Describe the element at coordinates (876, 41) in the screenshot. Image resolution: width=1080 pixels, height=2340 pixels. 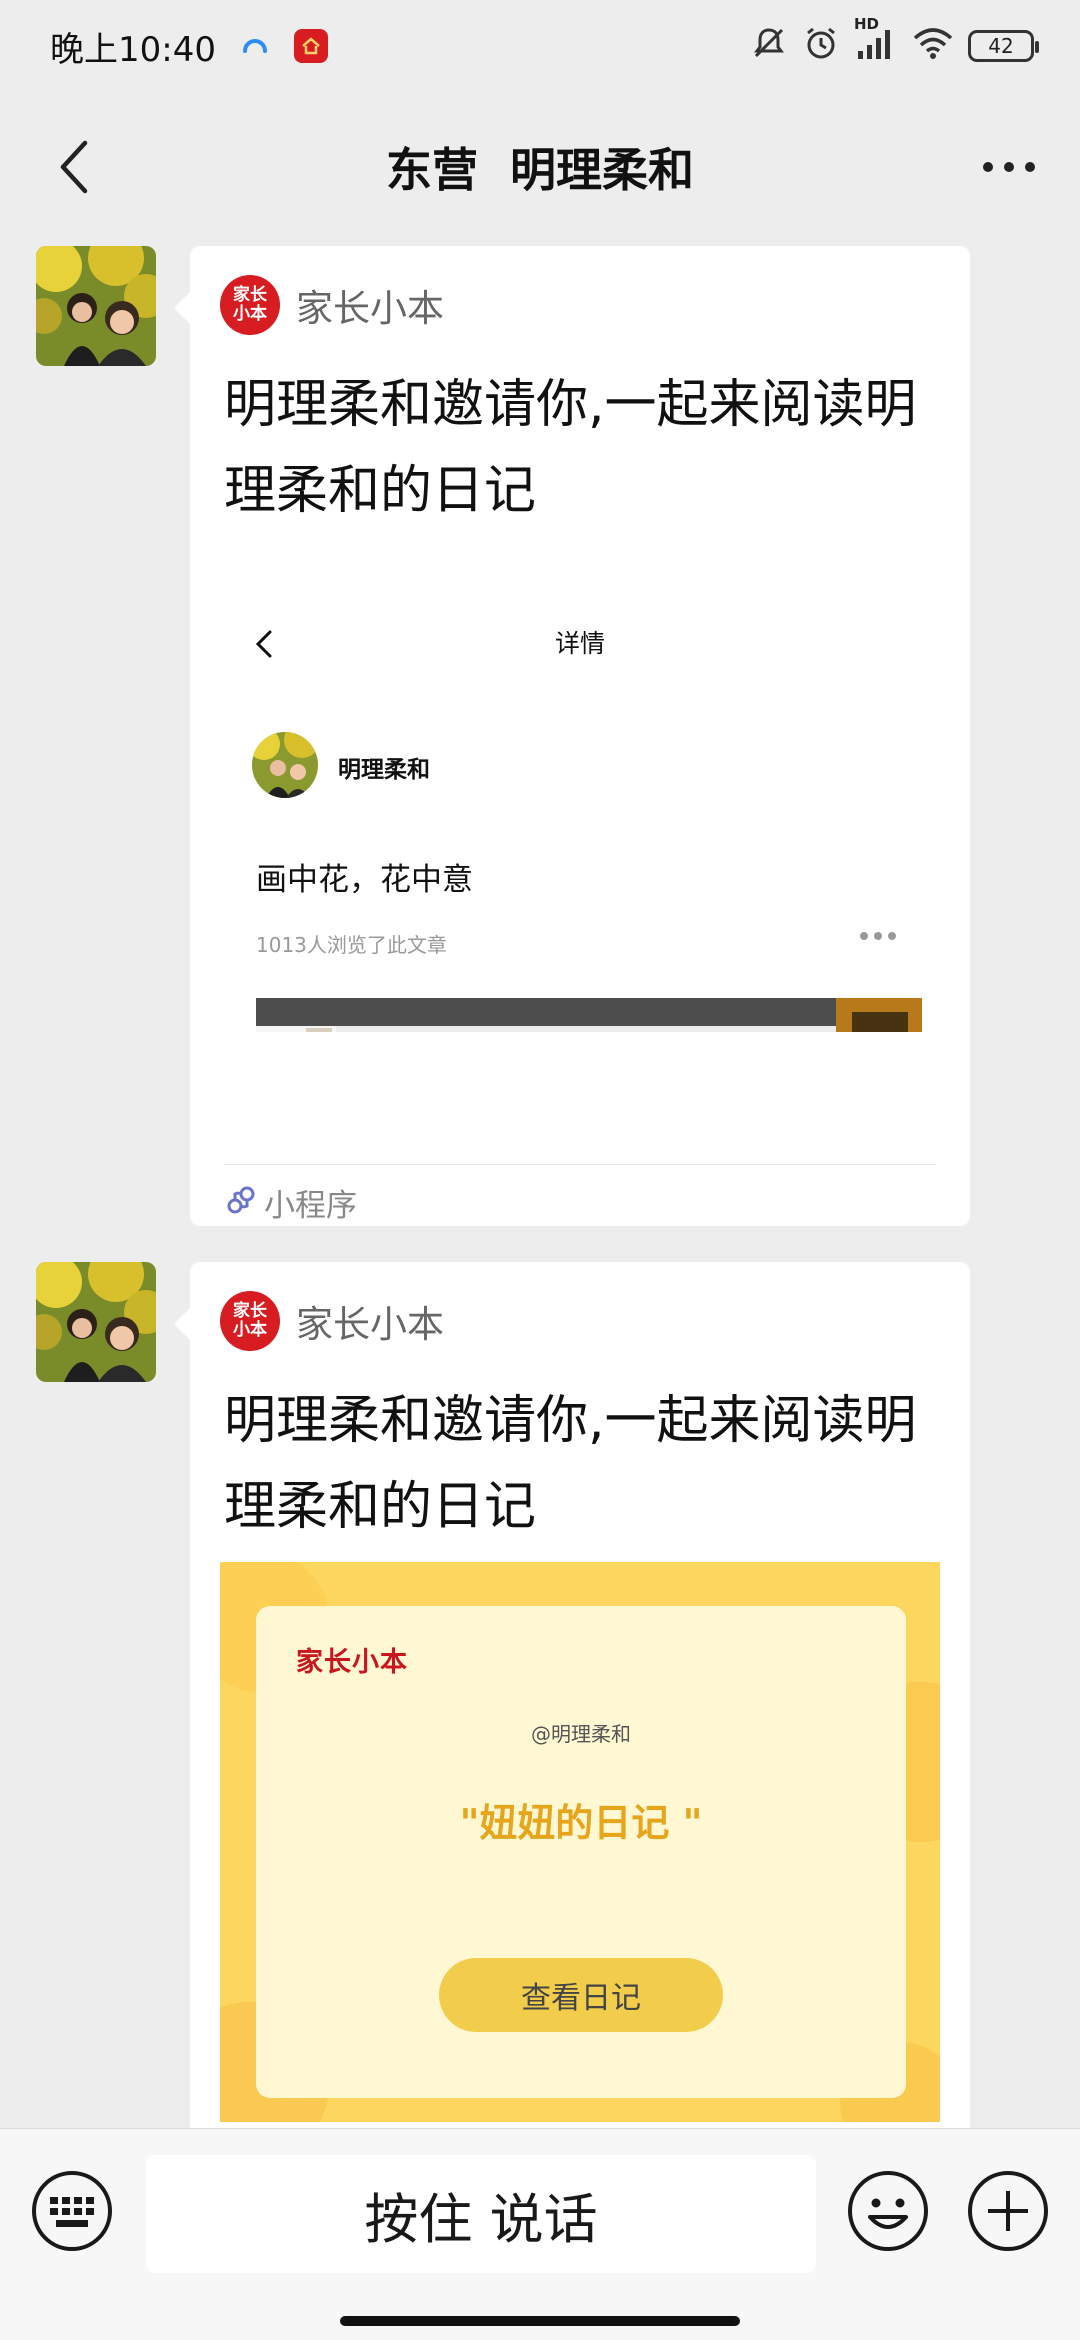
I see `signal-icon: HD` at that location.